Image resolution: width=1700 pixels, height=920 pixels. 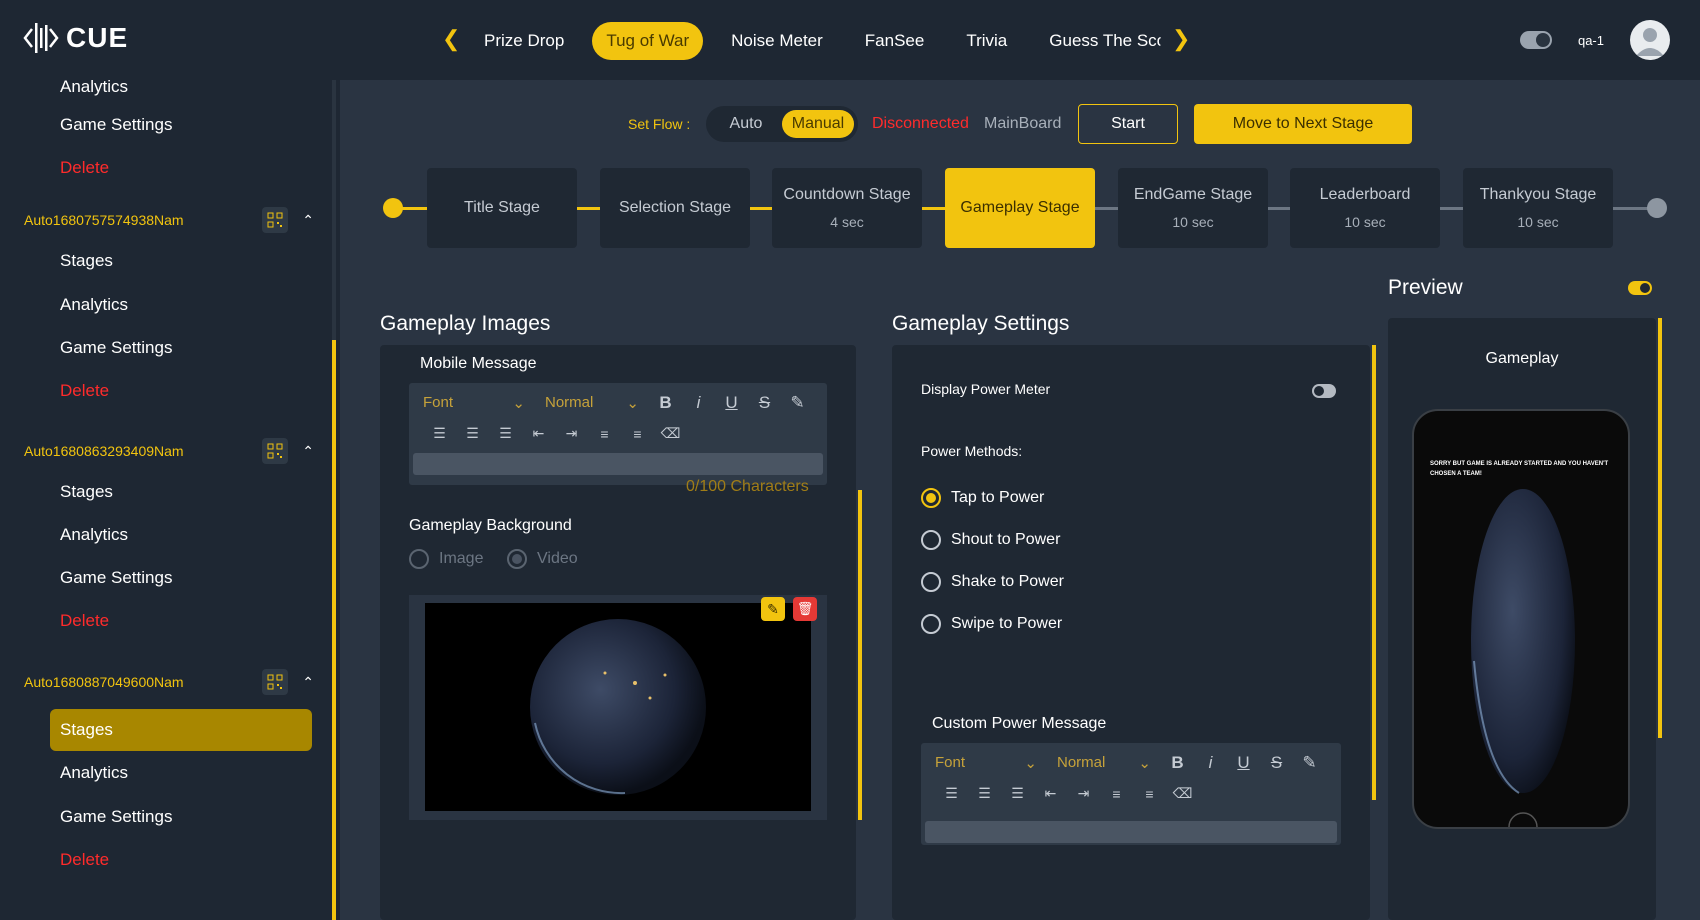 I want to click on sidebar-scrollbar, so click(x=334, y=500).